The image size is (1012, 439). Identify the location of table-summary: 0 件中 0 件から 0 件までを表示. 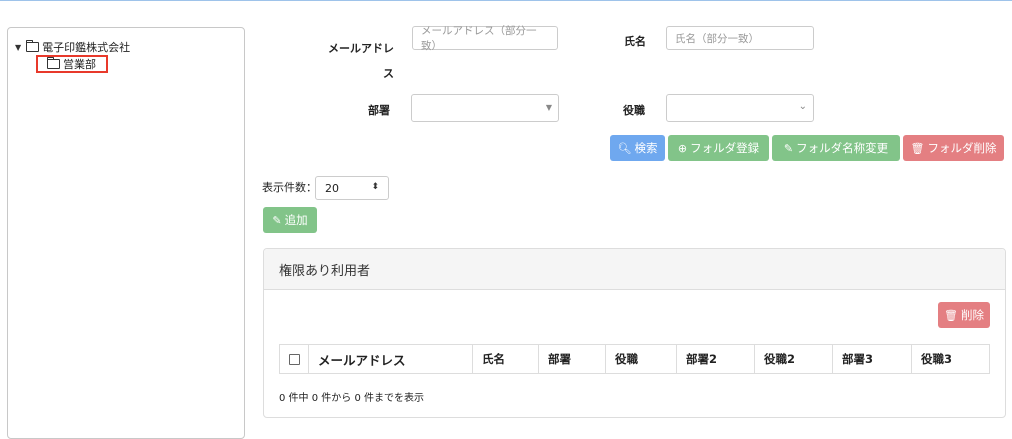
(351, 398).